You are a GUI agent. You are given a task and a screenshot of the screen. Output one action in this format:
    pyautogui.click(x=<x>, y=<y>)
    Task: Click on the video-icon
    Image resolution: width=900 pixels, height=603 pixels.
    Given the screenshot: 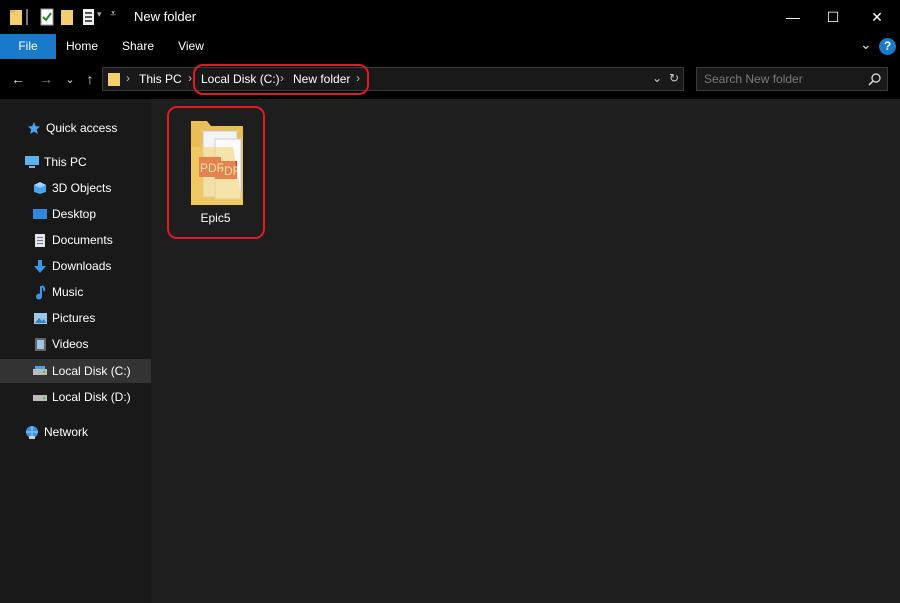 What is the action you would take?
    pyautogui.click(x=40, y=344)
    